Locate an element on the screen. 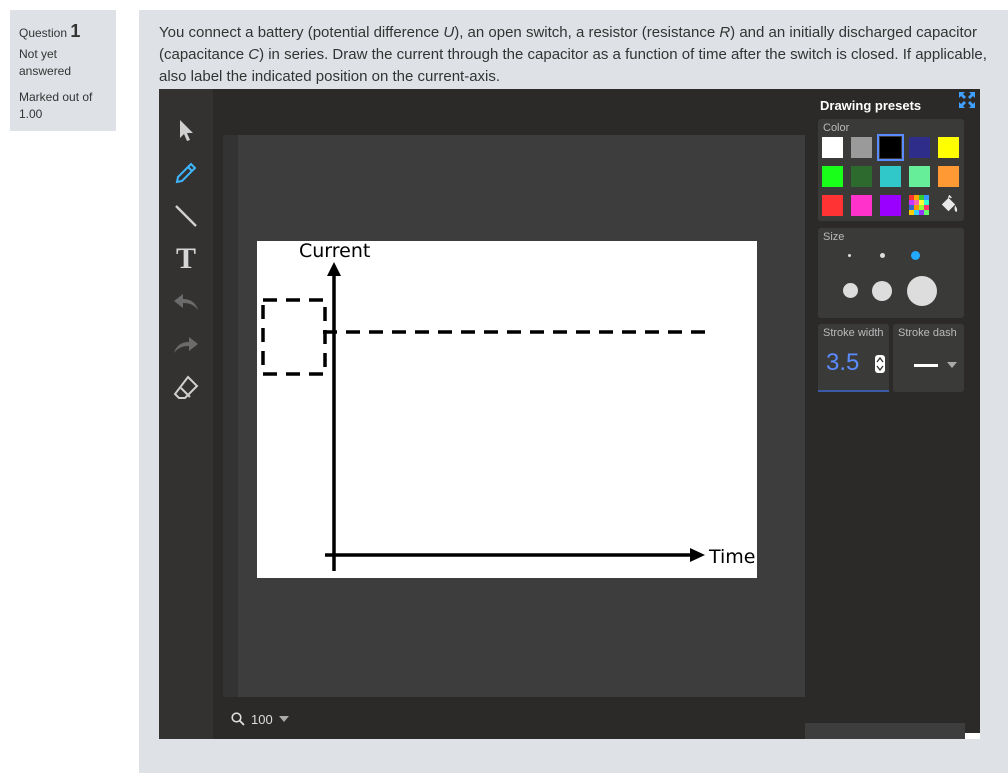 Image resolution: width=1008 pixels, height=783 pixels. panel-title: Drawing presets is located at coordinates (871, 105).